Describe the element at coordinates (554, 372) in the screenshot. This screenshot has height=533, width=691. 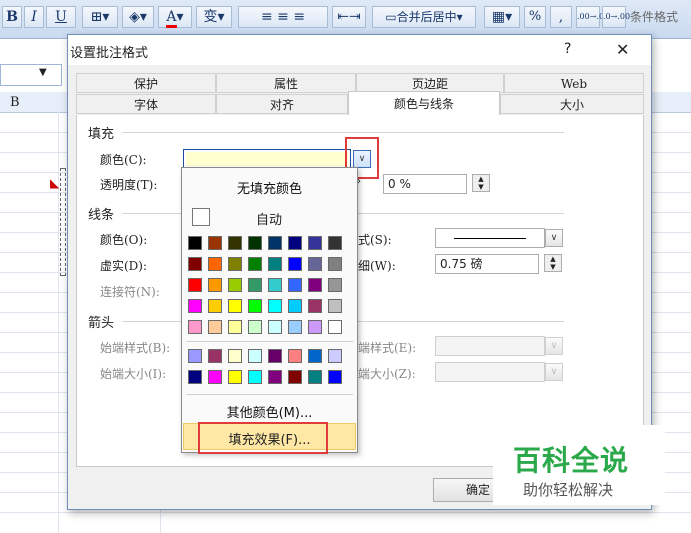
I see `end-size-dropdown: ∨` at that location.